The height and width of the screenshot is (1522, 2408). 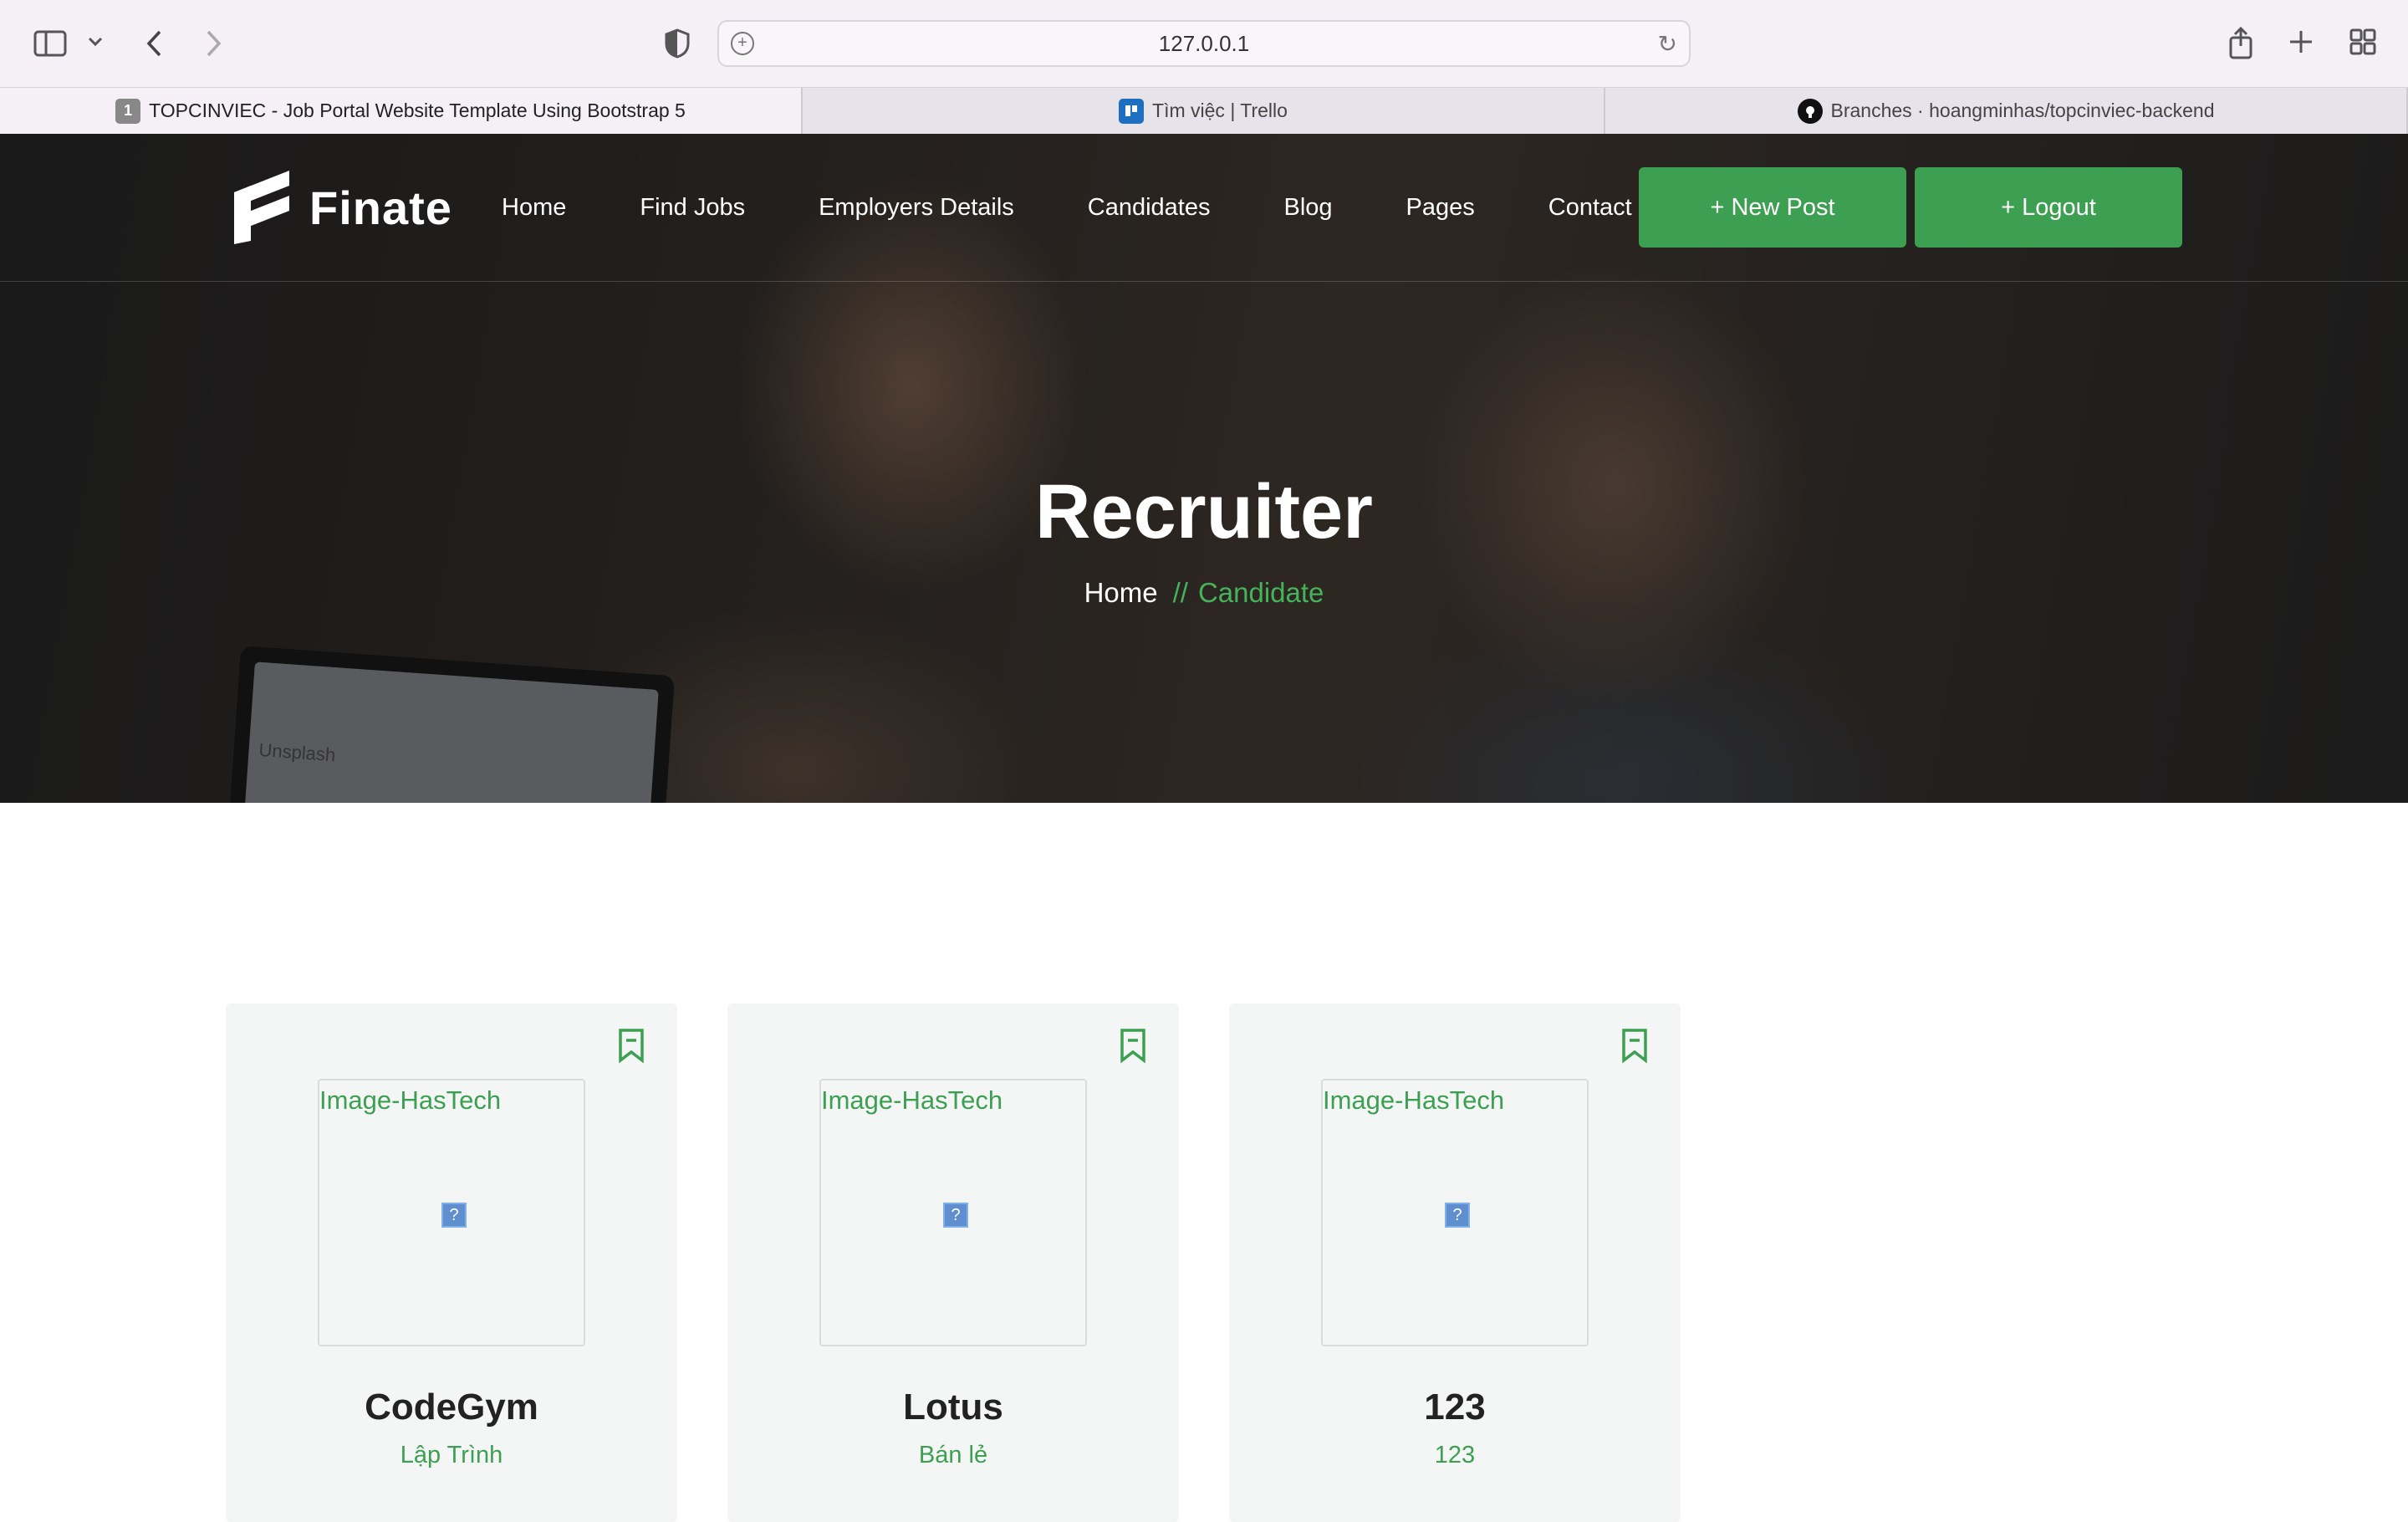 I want to click on nav-employers-details: Employers Details, so click(x=916, y=208).